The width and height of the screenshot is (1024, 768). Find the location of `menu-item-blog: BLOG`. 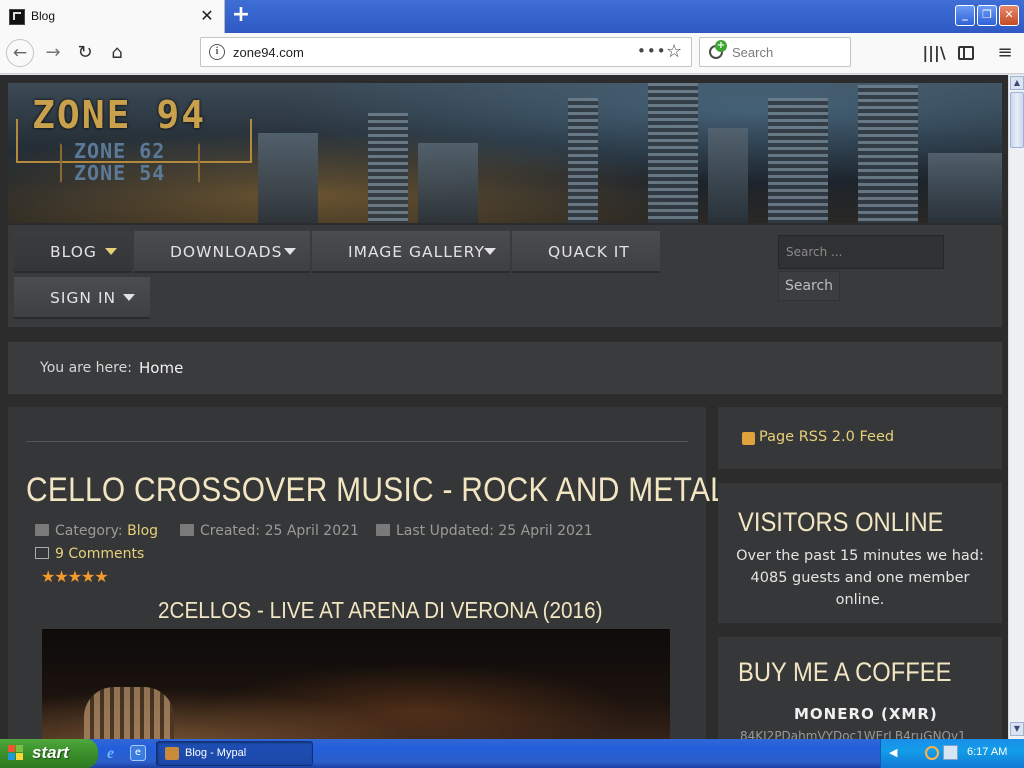

menu-item-blog: BLOG is located at coordinates (73, 252).